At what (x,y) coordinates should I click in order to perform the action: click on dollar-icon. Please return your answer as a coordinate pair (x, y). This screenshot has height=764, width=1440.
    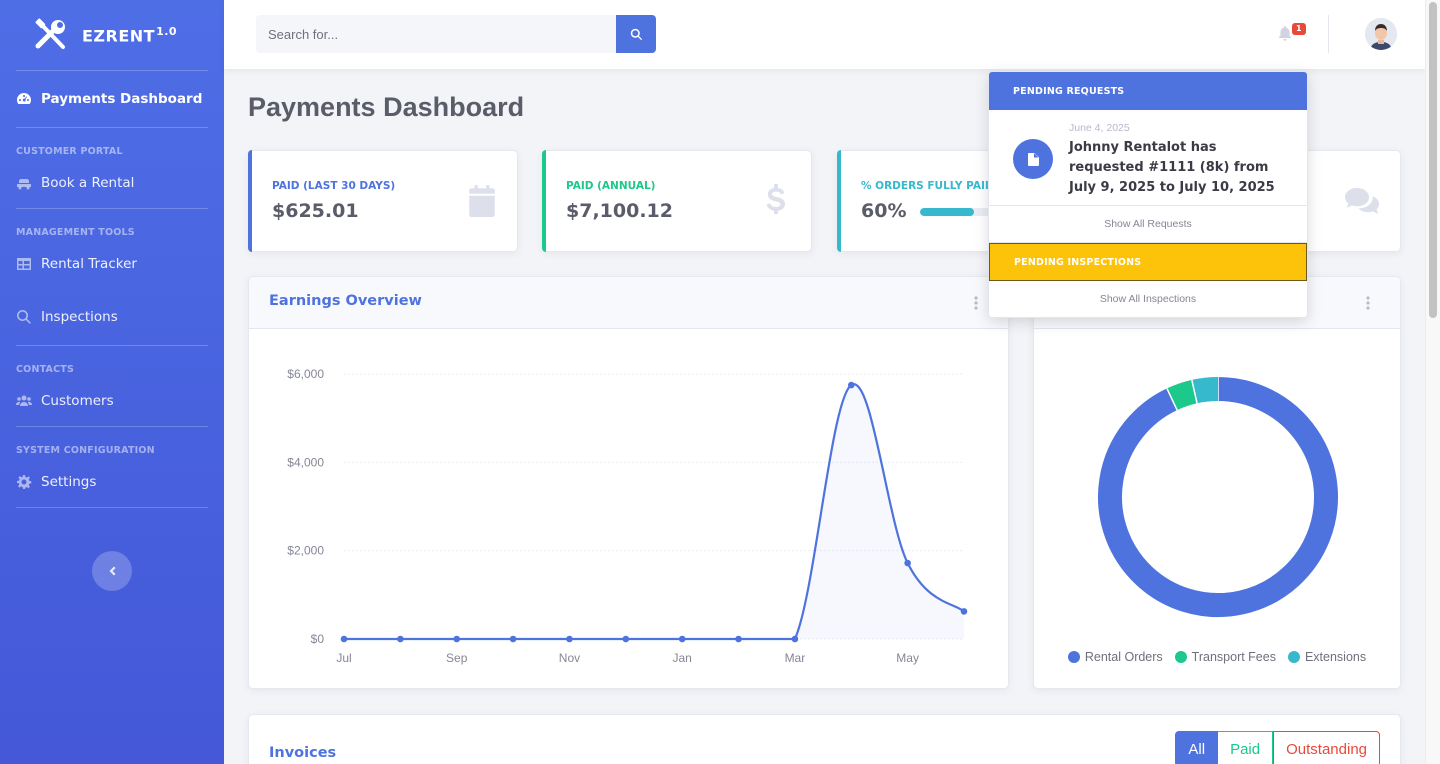
    Looking at the image, I should click on (776, 201).